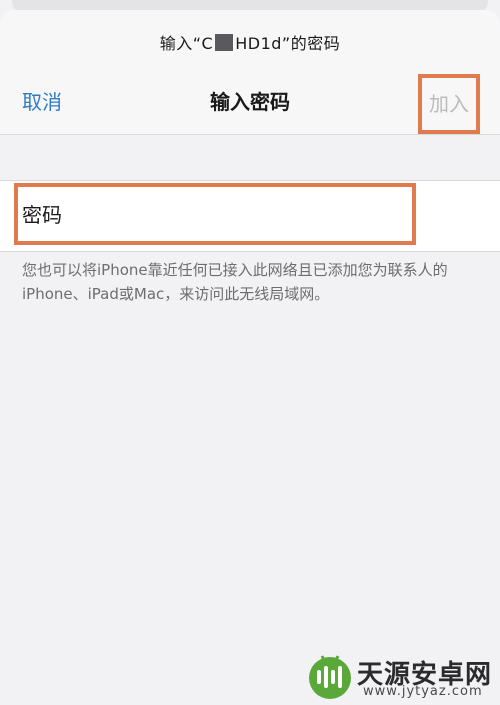 The image size is (500, 705). Describe the element at coordinates (330, 677) in the screenshot. I see `watermark-logo-icon` at that location.